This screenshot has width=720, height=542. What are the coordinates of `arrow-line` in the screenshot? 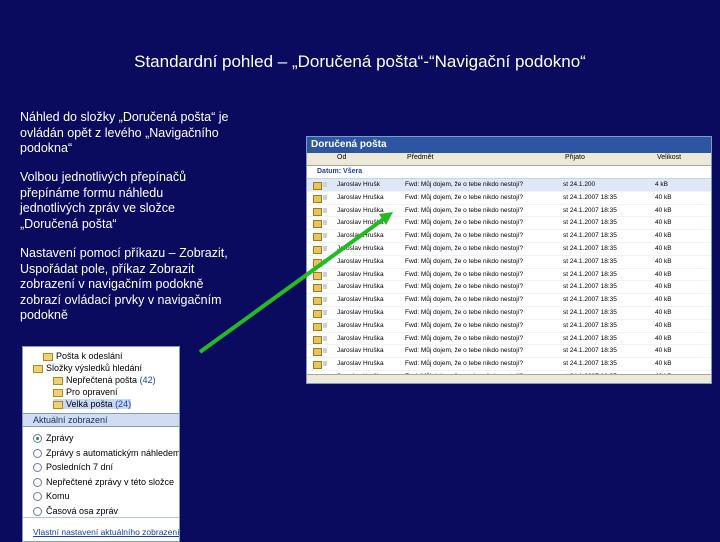 It's located at (292, 285).